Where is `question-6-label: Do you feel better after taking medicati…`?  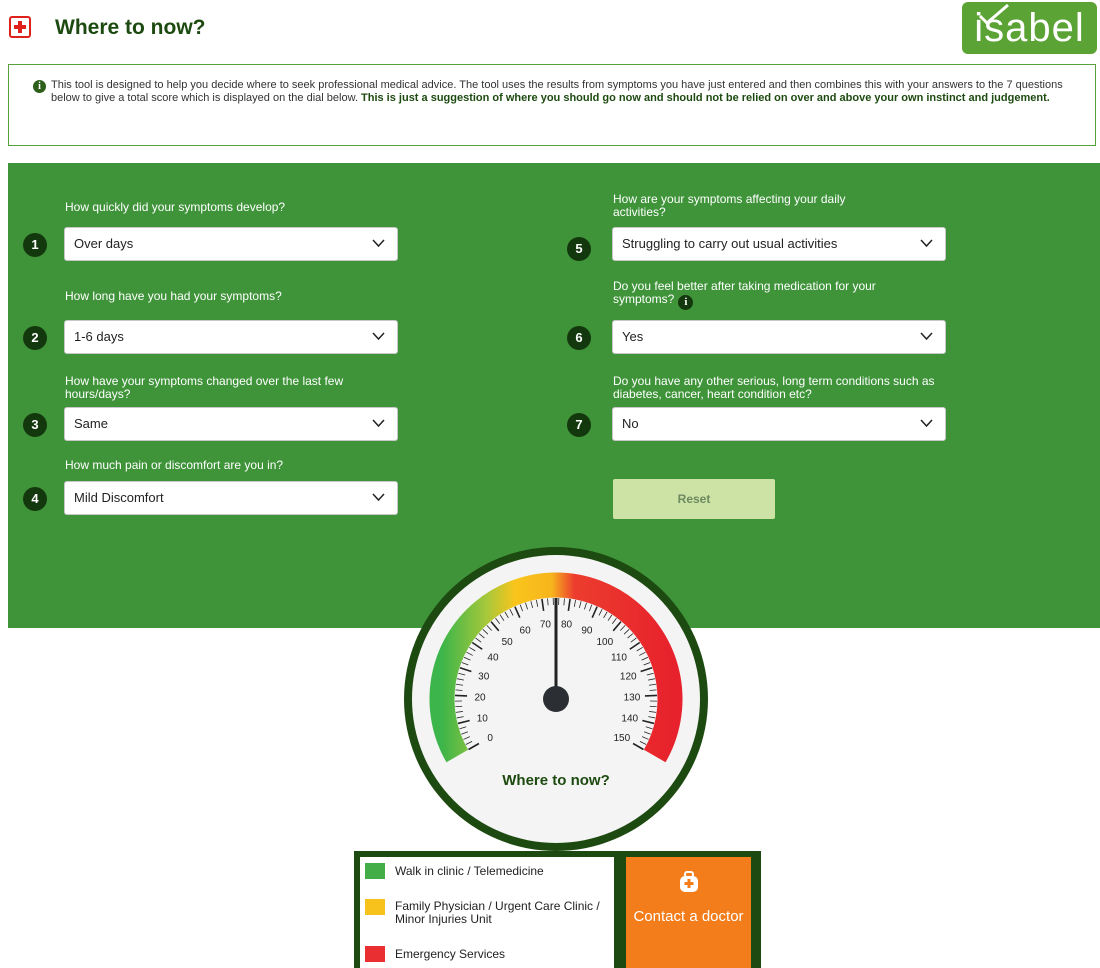
question-6-label: Do you feel better after taking medicati… is located at coordinates (763, 295).